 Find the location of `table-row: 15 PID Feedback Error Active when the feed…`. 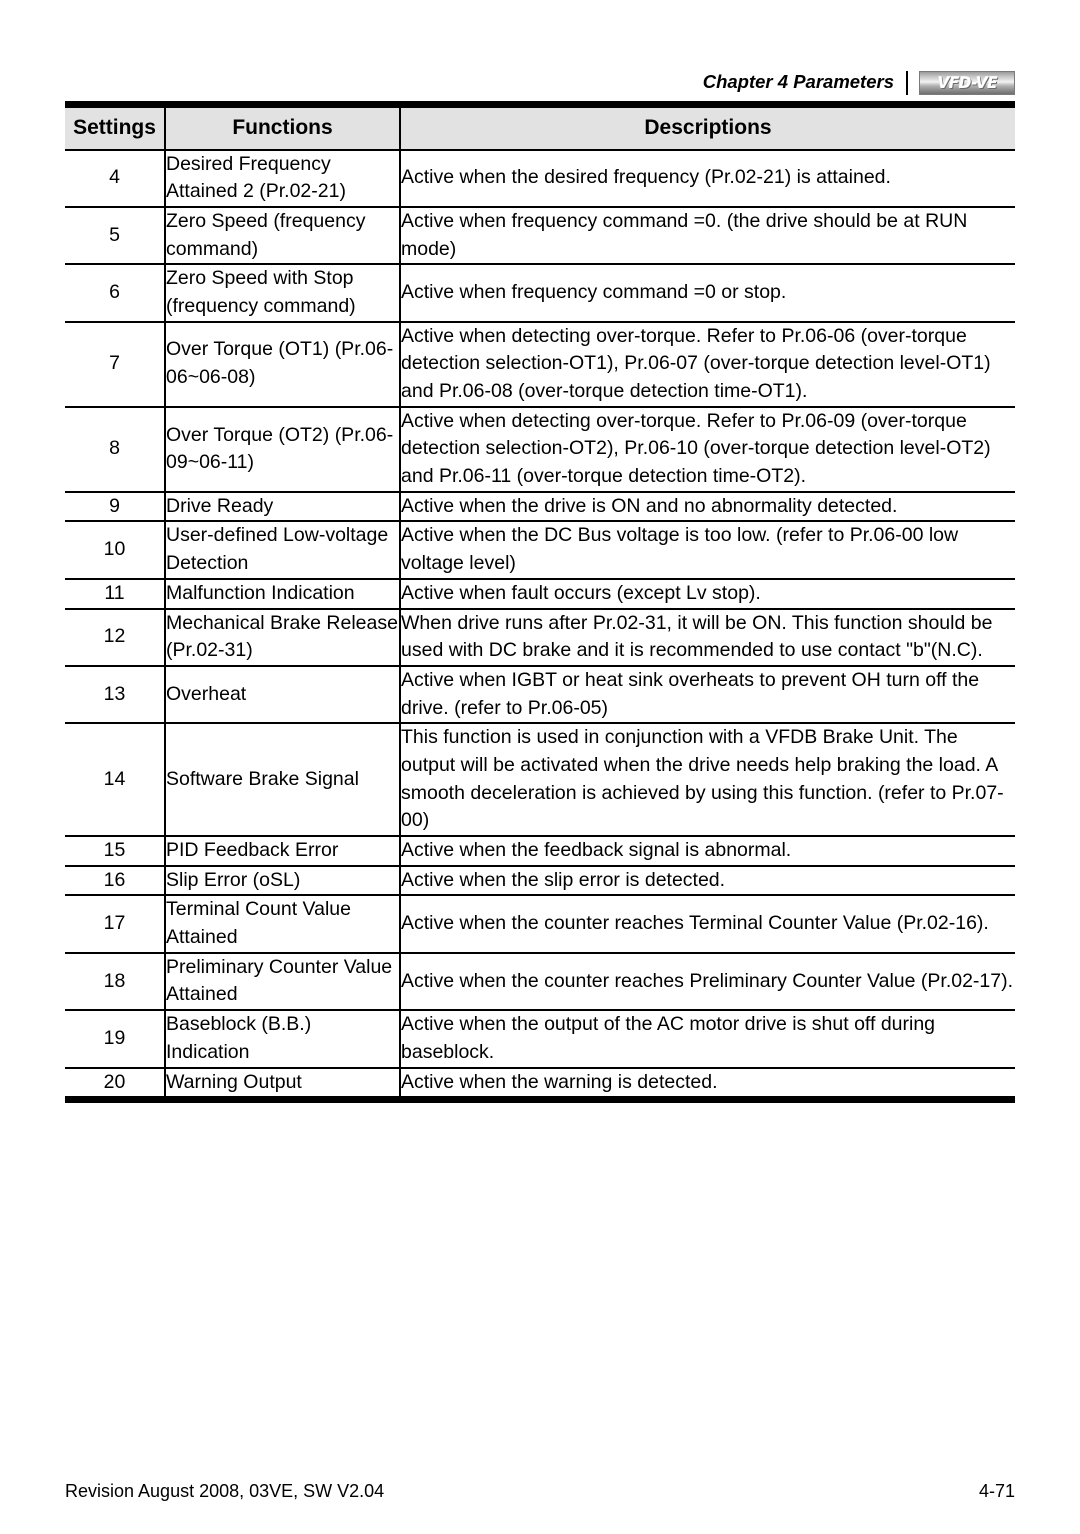

table-row: 15 PID Feedback Error Active when the feed… is located at coordinates (540, 851).